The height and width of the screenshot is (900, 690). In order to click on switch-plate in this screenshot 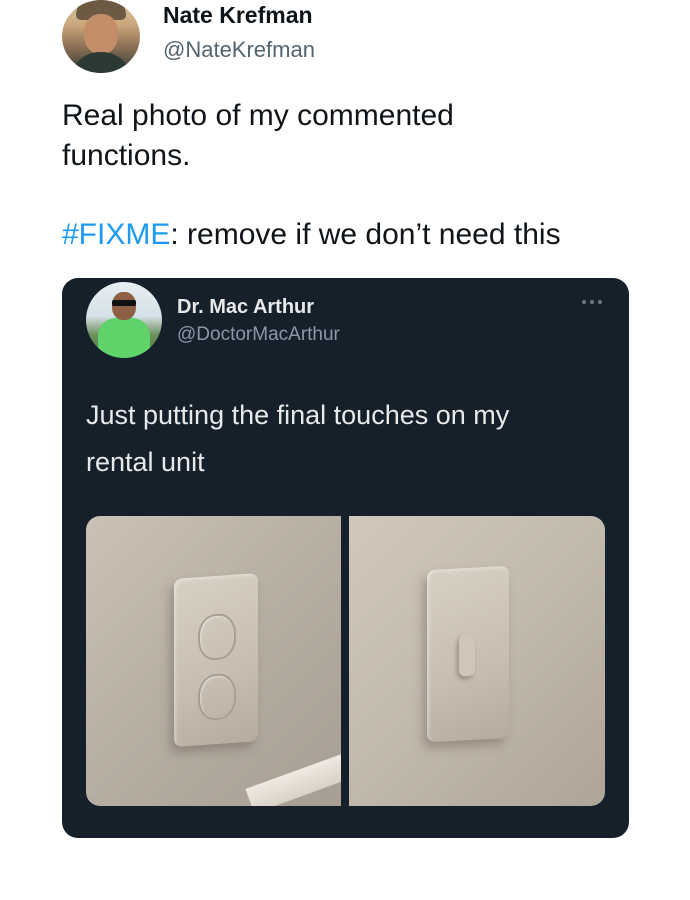, I will do `click(468, 654)`.